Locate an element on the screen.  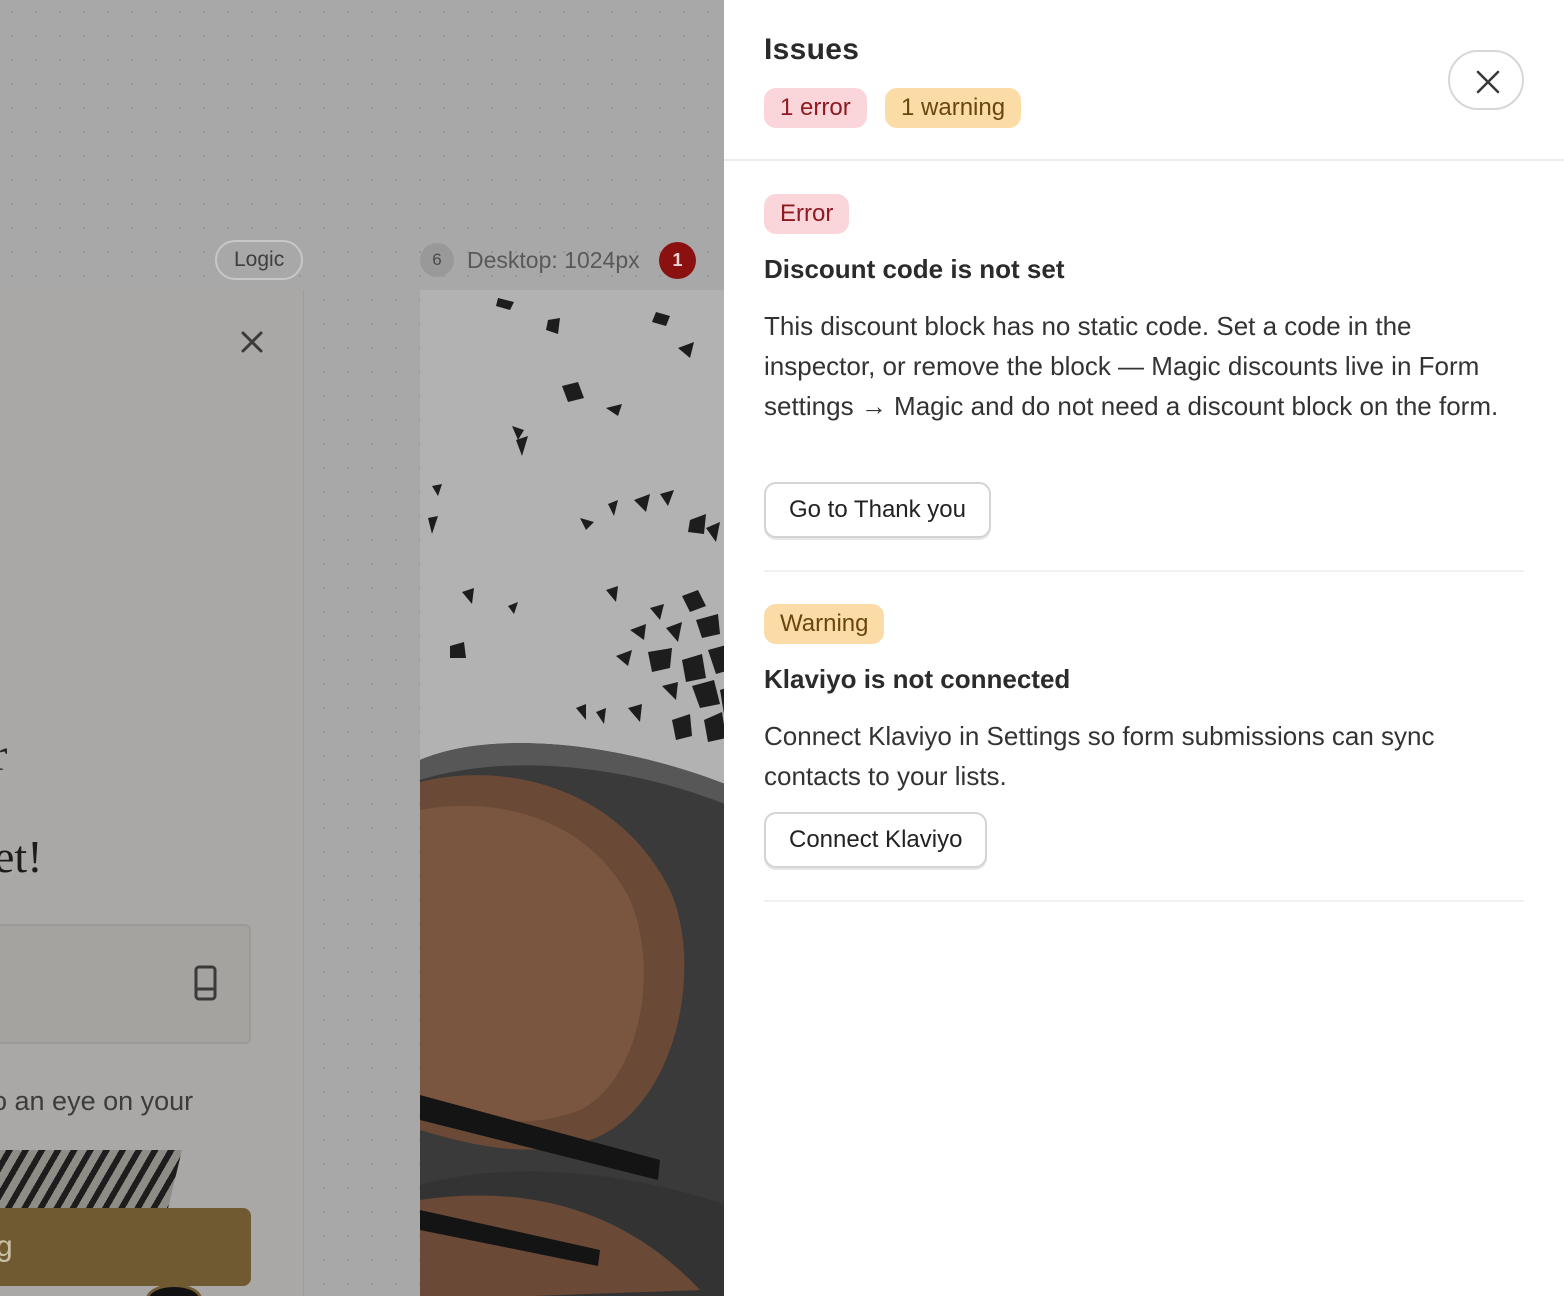
logic-frame-label: Logic is located at coordinates (259, 260).